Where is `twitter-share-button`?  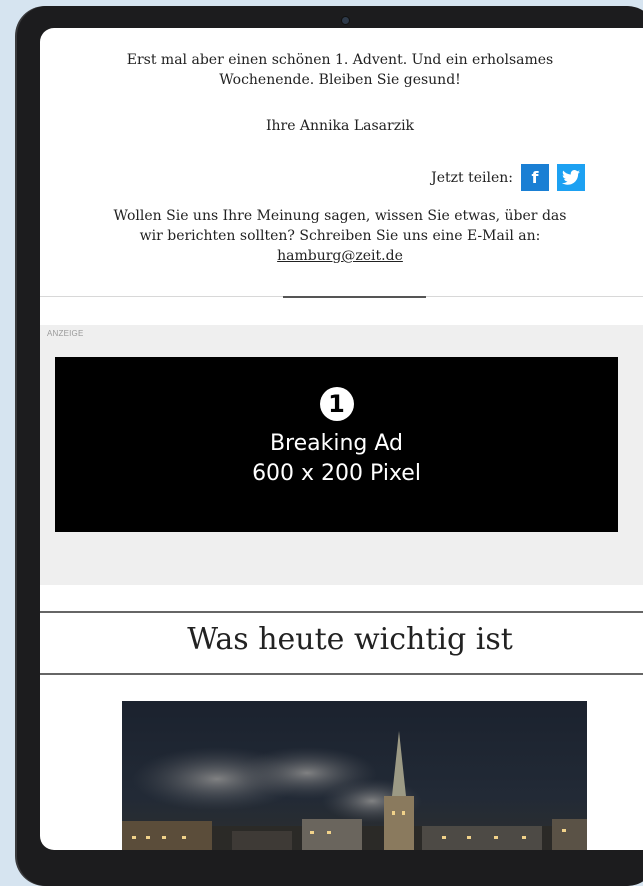
twitter-share-button is located at coordinates (571, 177).